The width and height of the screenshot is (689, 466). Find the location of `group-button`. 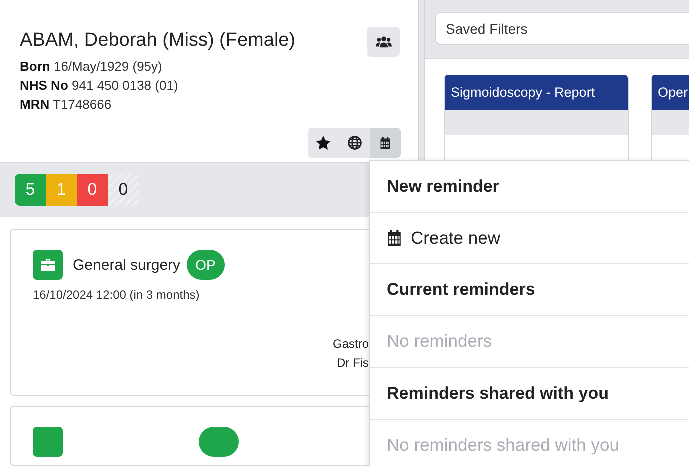

group-button is located at coordinates (383, 42).